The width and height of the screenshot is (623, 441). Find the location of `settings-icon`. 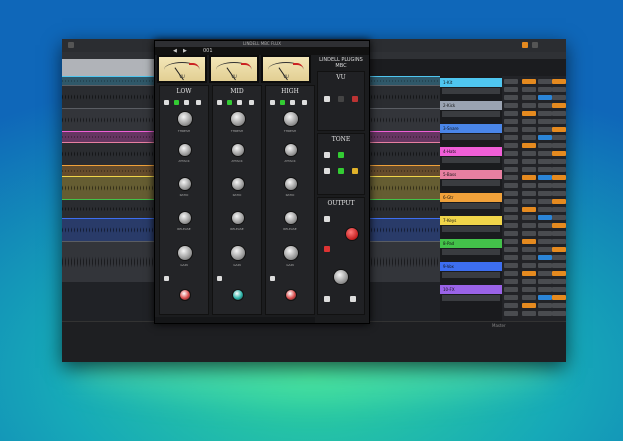

settings-icon is located at coordinates (525, 45).